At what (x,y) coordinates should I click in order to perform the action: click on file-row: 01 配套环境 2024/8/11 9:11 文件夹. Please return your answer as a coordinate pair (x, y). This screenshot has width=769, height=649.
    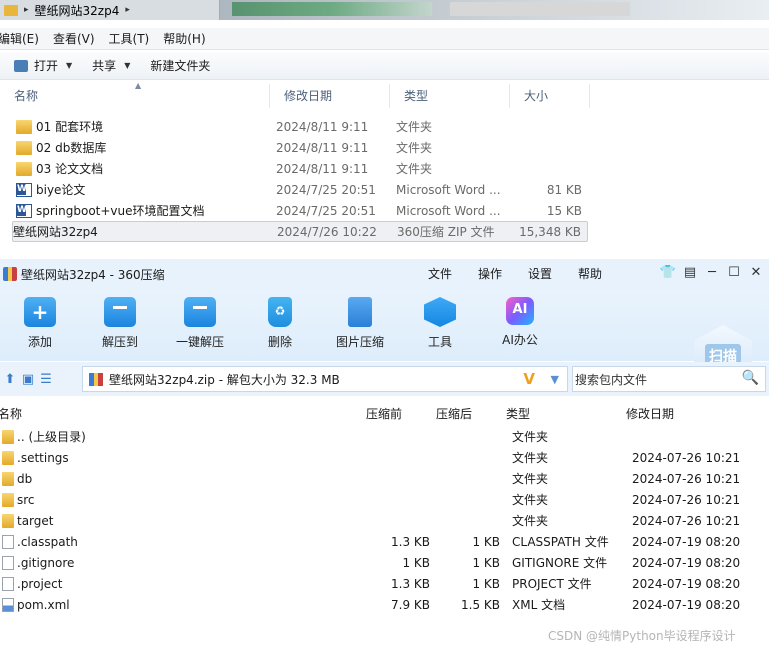
    Looking at the image, I should click on (300, 126).